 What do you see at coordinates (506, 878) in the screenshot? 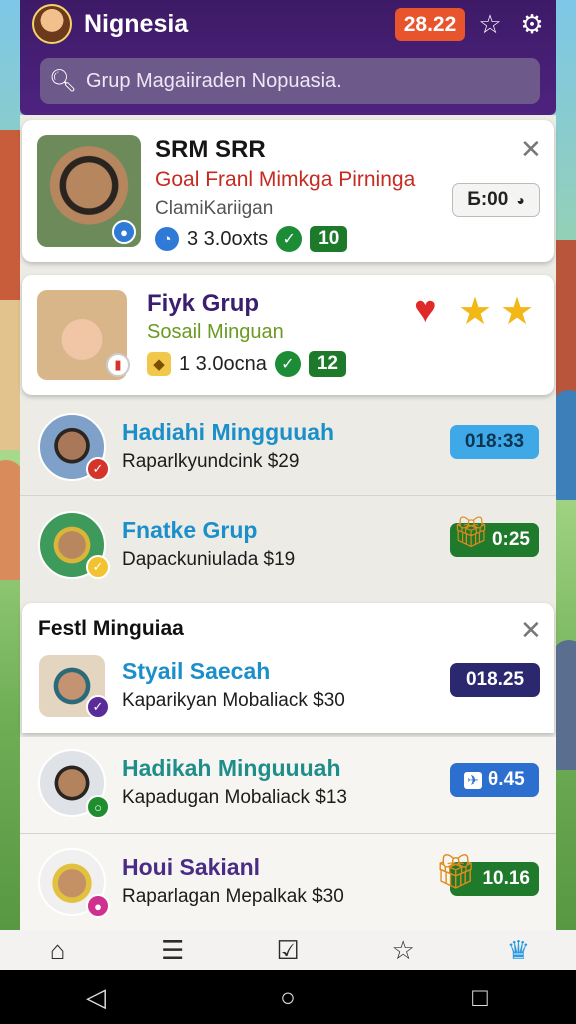
I see `timer-text: 10.16` at bounding box center [506, 878].